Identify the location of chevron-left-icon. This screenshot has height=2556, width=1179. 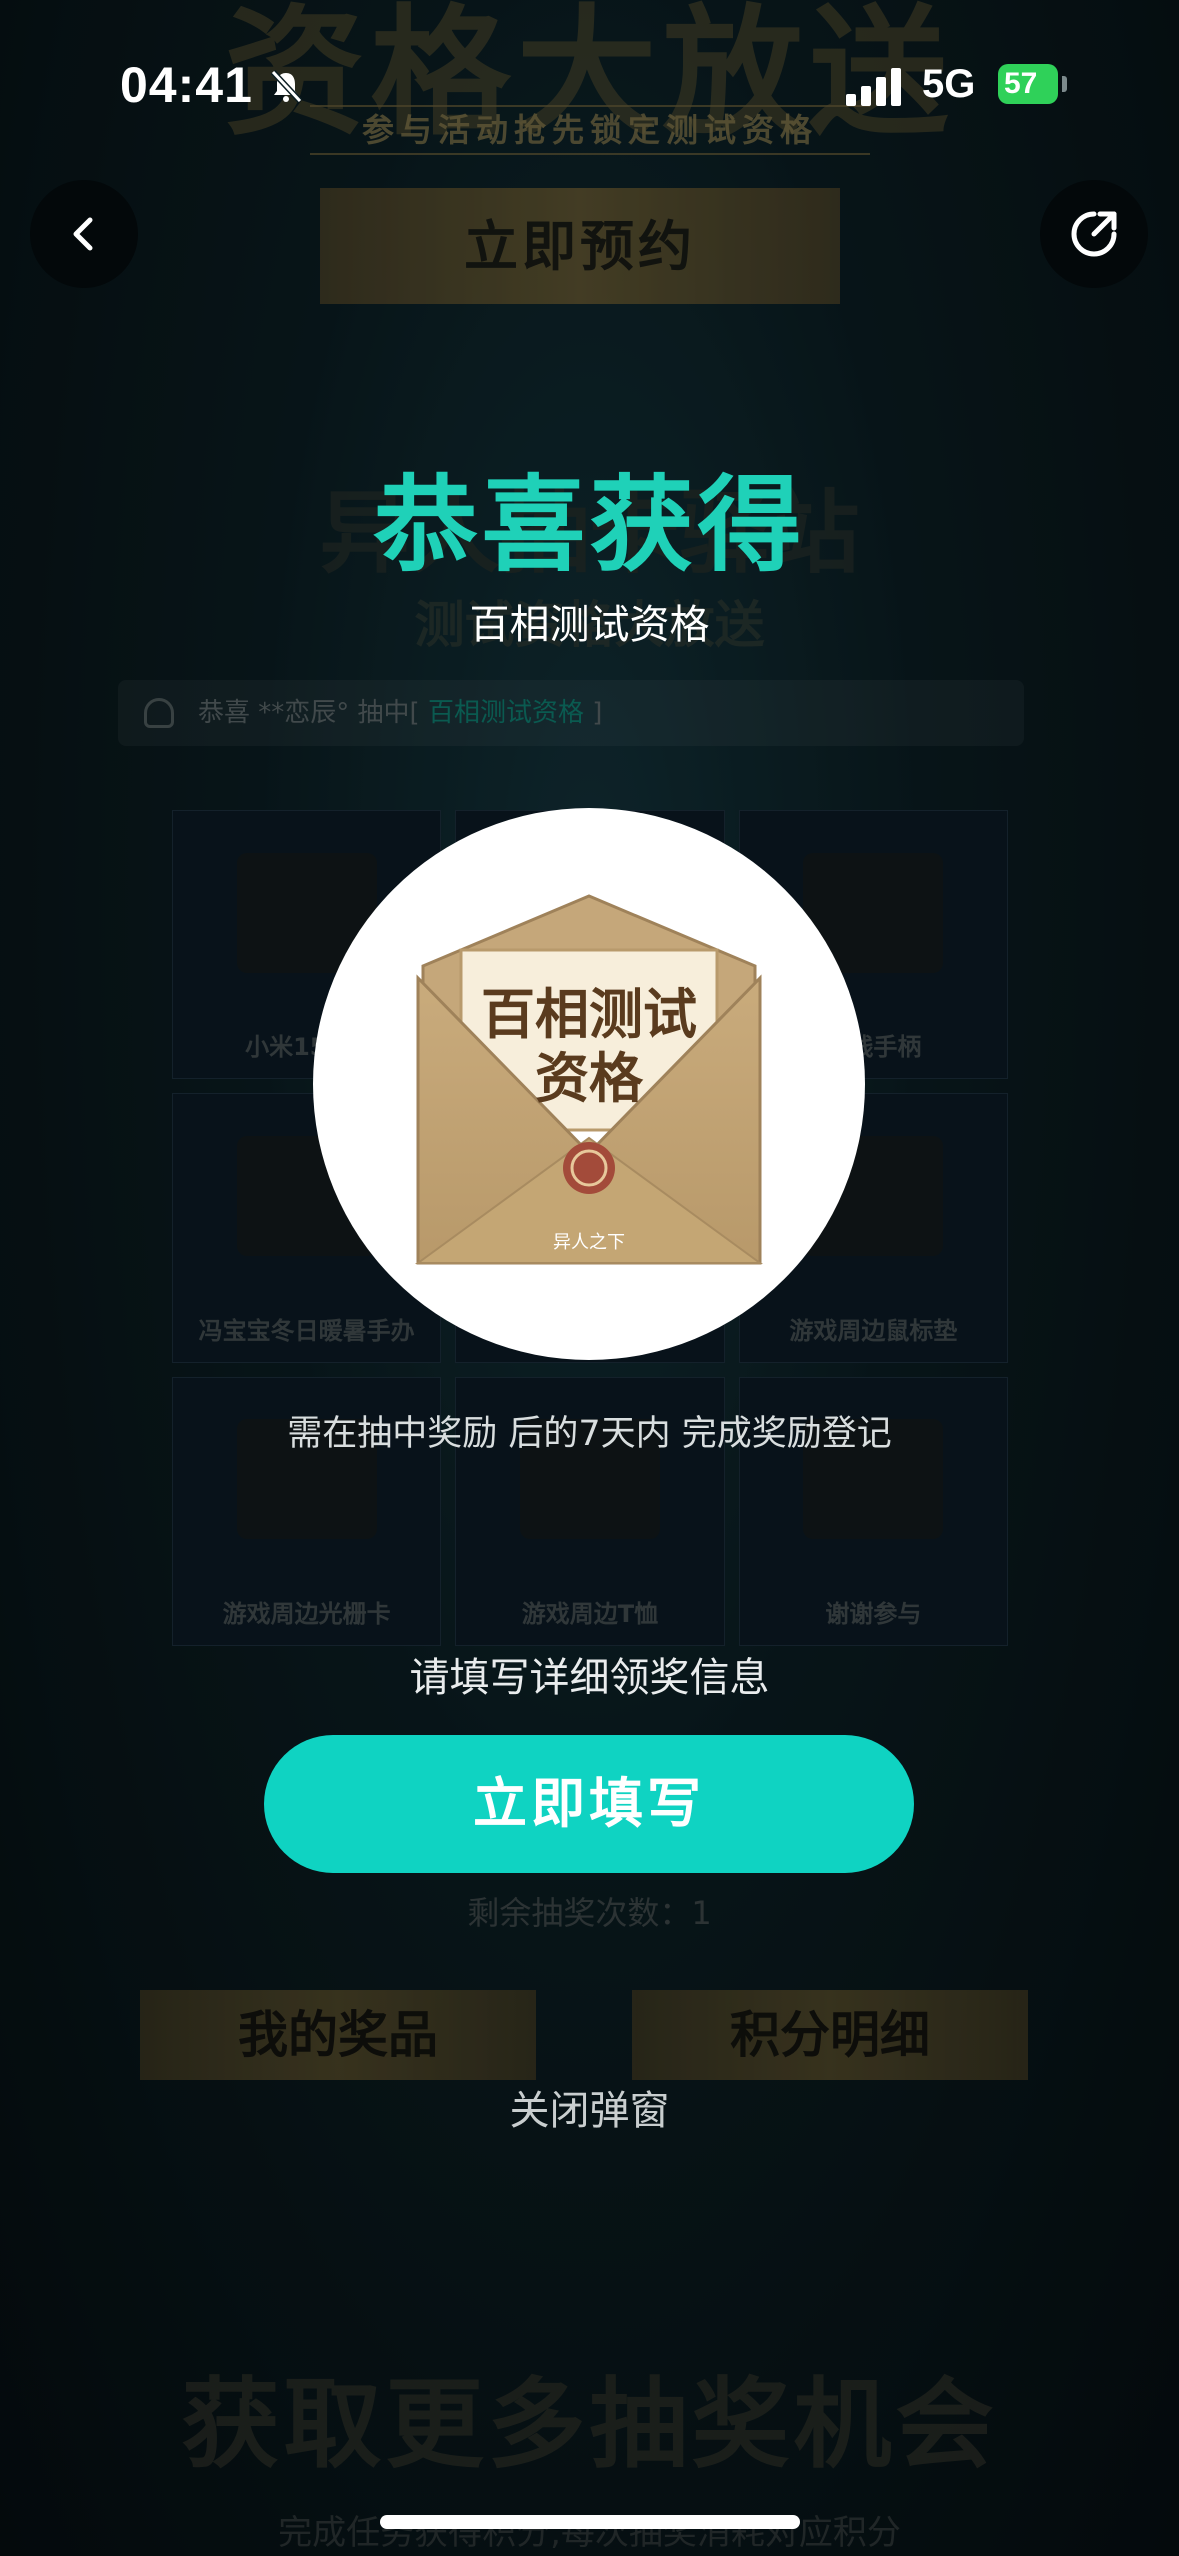
(83, 234).